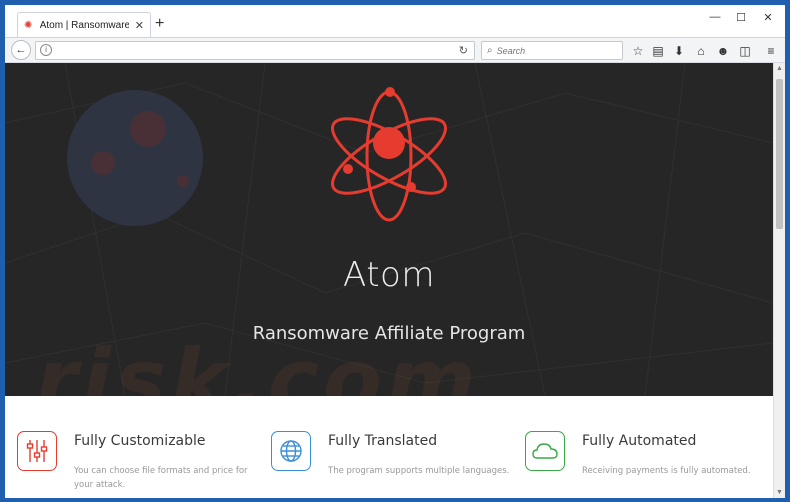 The image size is (790, 502). Describe the element at coordinates (658, 51) in the screenshot. I see `reading-list-icon: ▤` at that location.